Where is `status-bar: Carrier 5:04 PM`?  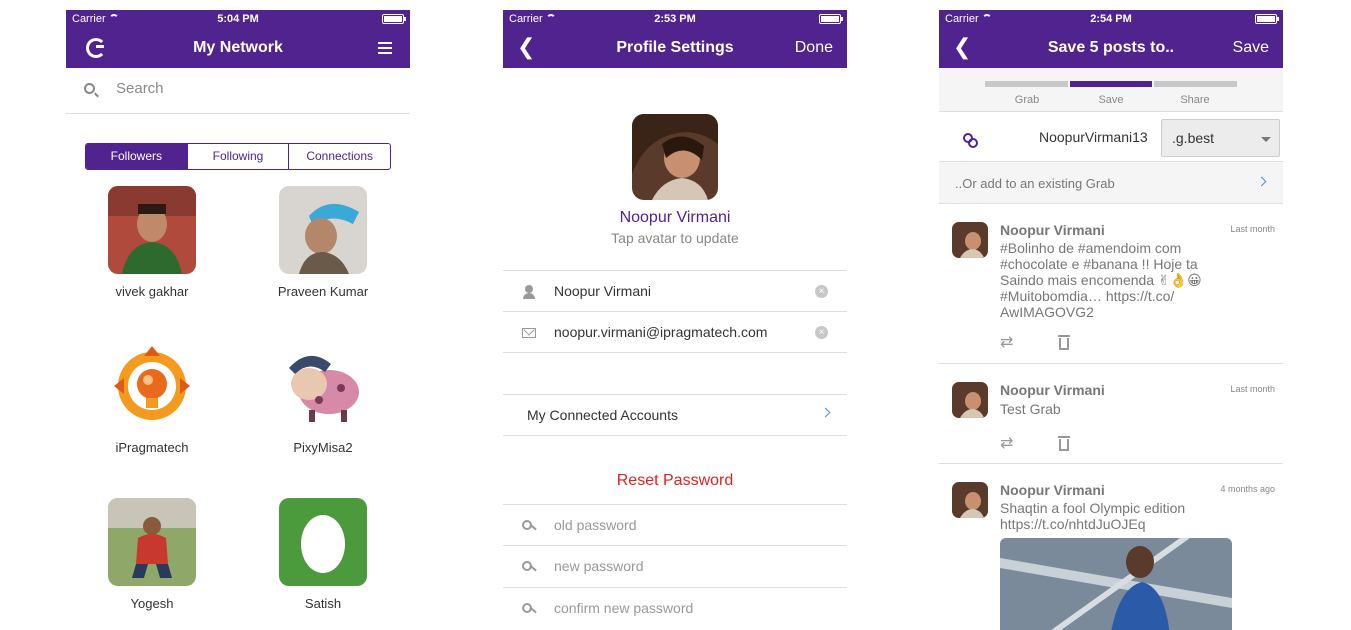
status-bar: Carrier 5:04 PM is located at coordinates (238, 19).